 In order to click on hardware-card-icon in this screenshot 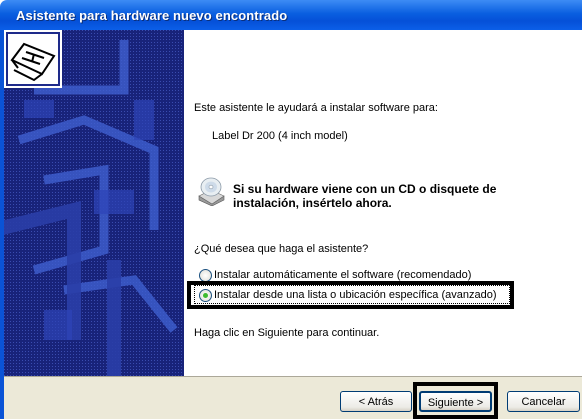, I will do `click(33, 59)`.